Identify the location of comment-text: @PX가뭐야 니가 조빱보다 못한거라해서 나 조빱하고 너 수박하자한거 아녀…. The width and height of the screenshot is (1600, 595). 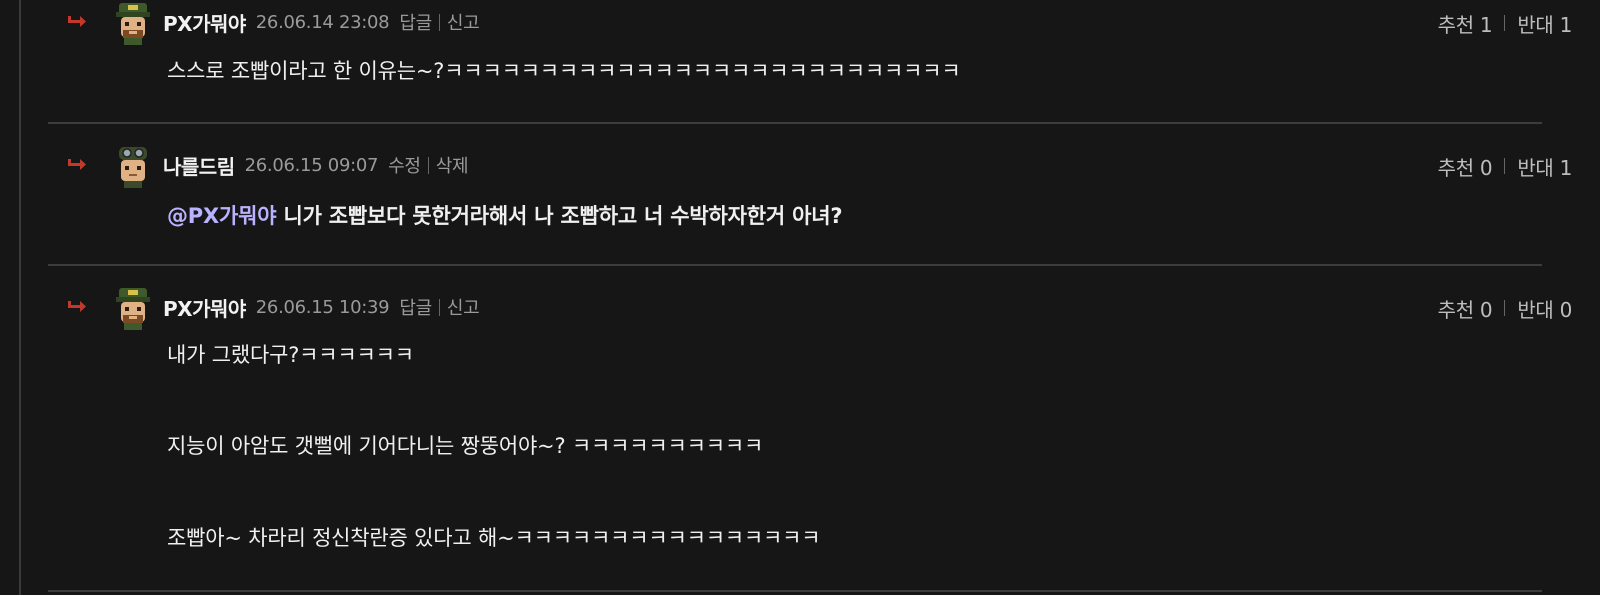
(505, 215).